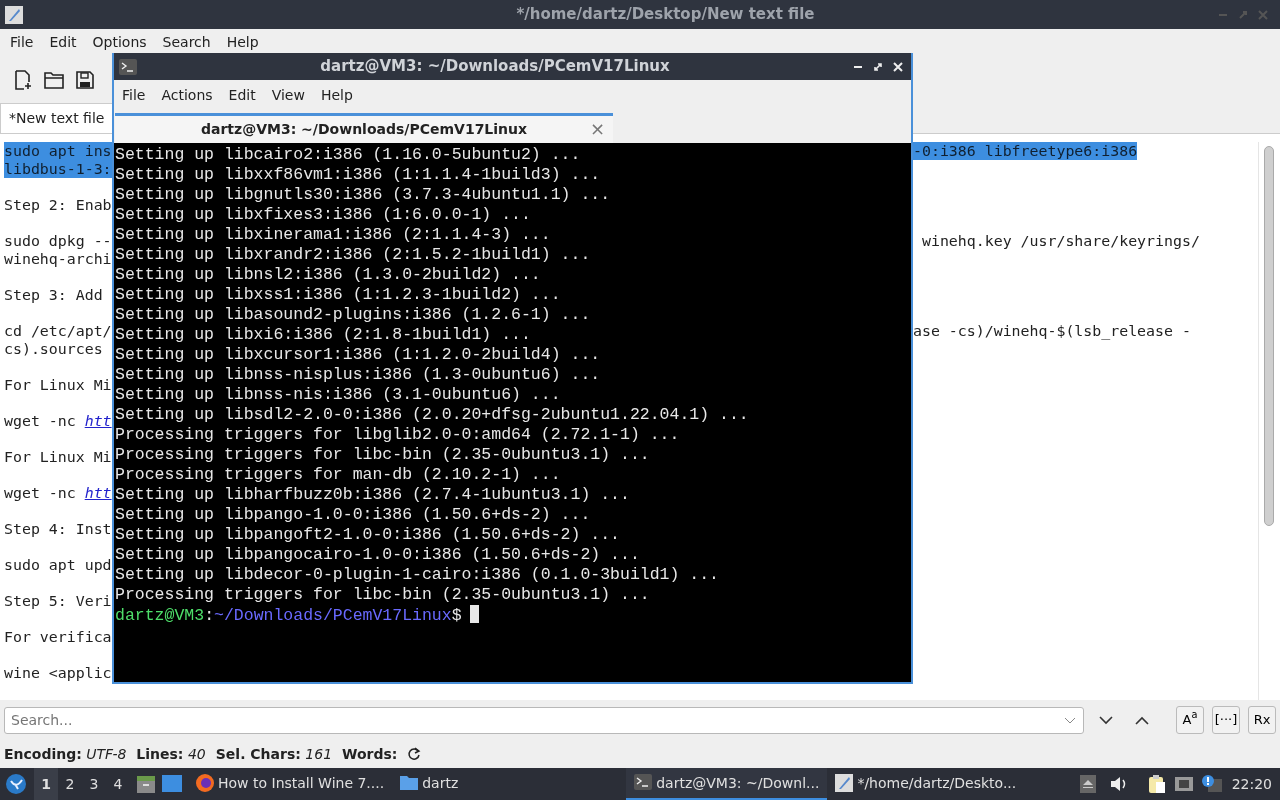 This screenshot has width=1280, height=800. I want to click on menu-item: Search, so click(186, 42).